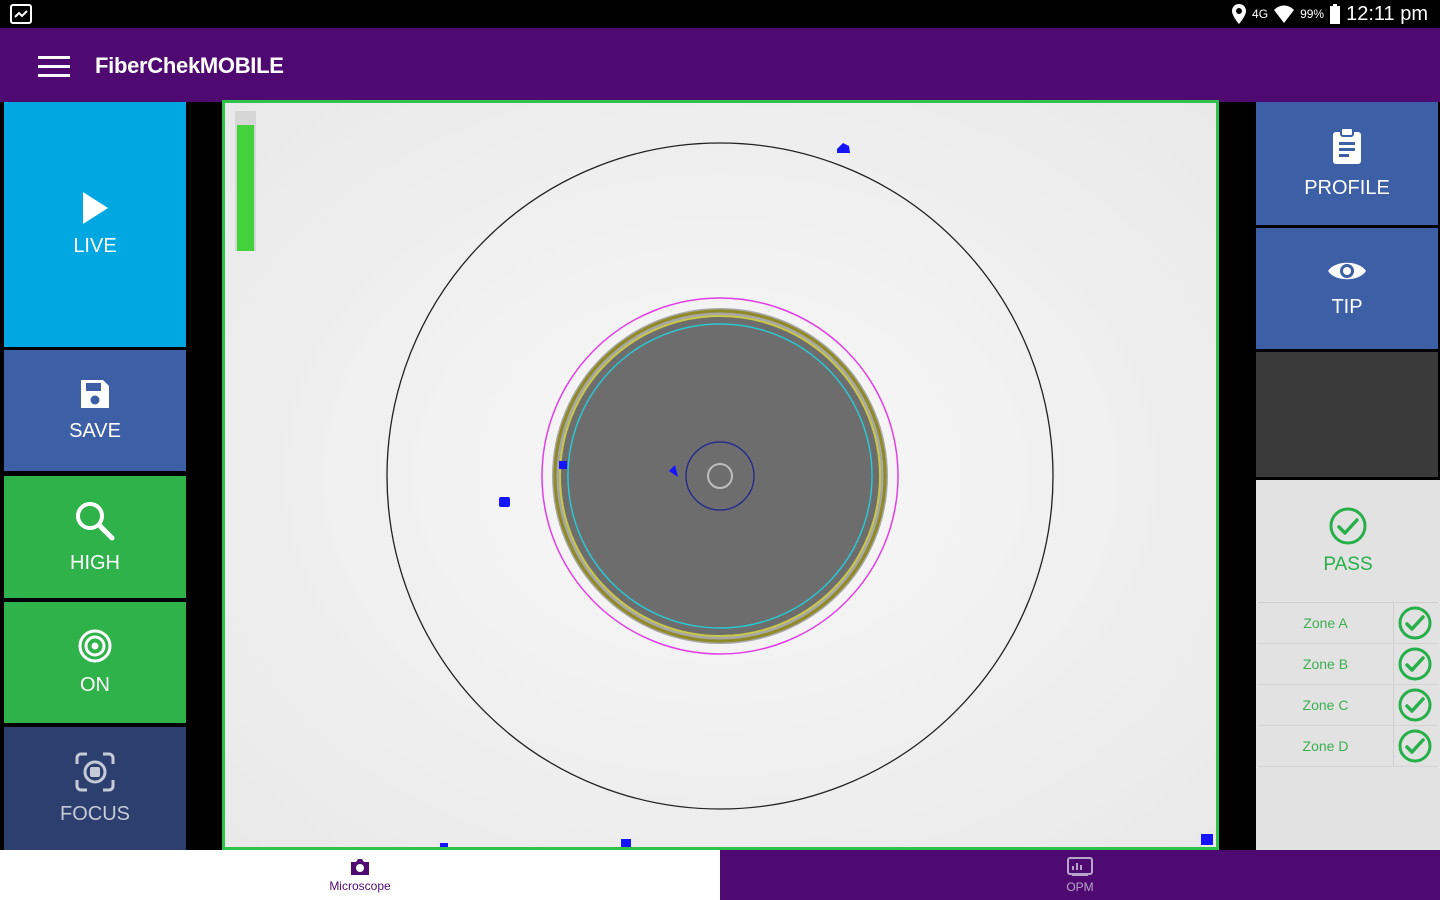 The height and width of the screenshot is (900, 1440). I want to click on hamburger-menu-icon, so click(54, 66).